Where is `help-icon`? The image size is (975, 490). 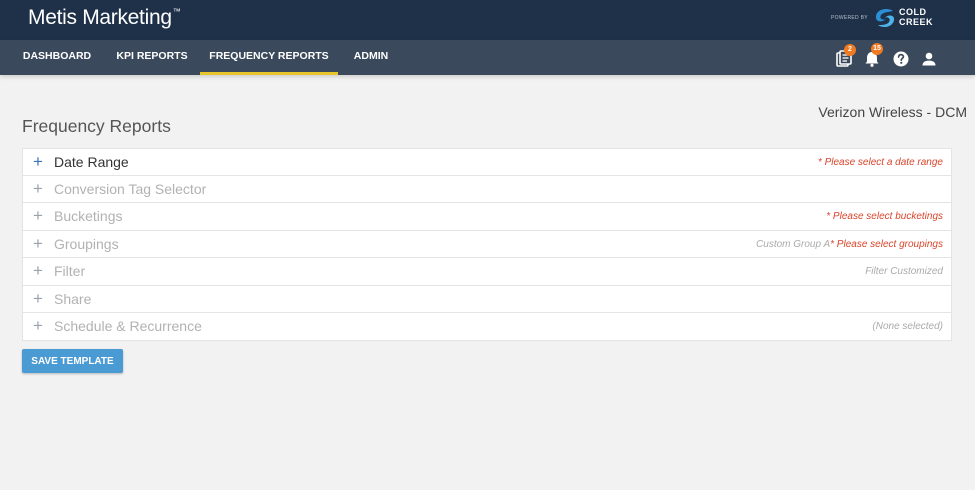
help-icon is located at coordinates (901, 58).